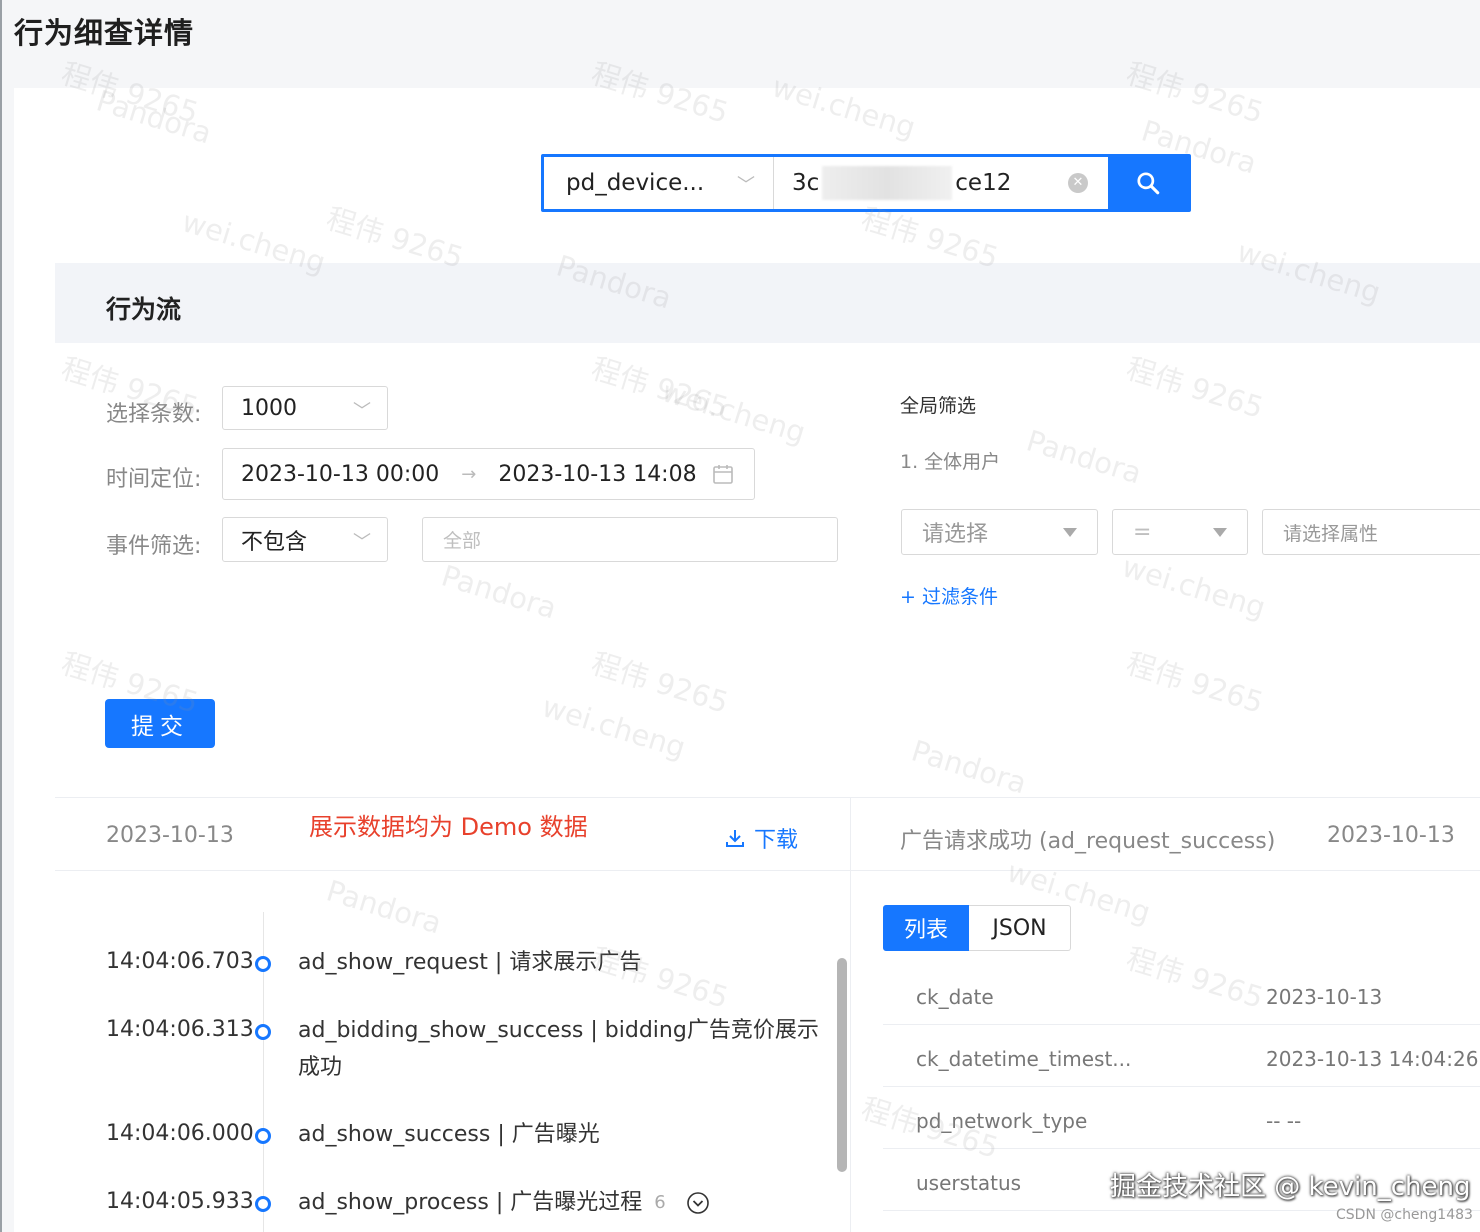 This screenshot has height=1232, width=1480. Describe the element at coordinates (776, 840) in the screenshot. I see `download-label: 下载` at that location.